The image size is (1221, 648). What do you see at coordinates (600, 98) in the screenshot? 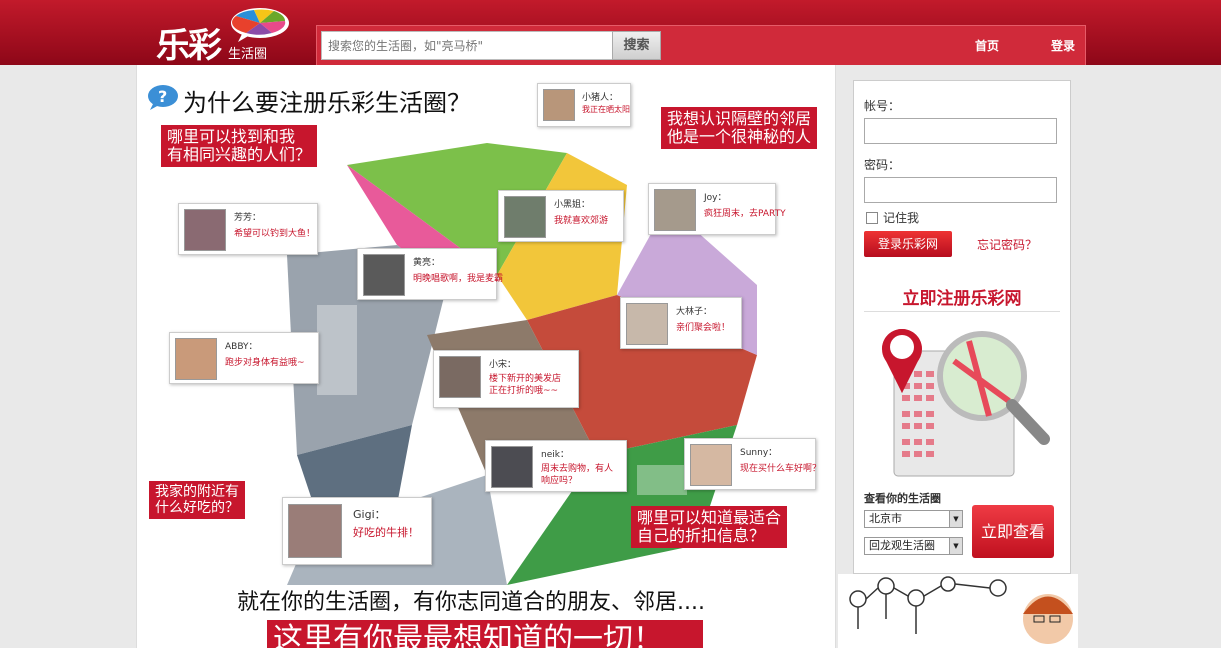
I see `card-name: 小猪人：` at bounding box center [600, 98].